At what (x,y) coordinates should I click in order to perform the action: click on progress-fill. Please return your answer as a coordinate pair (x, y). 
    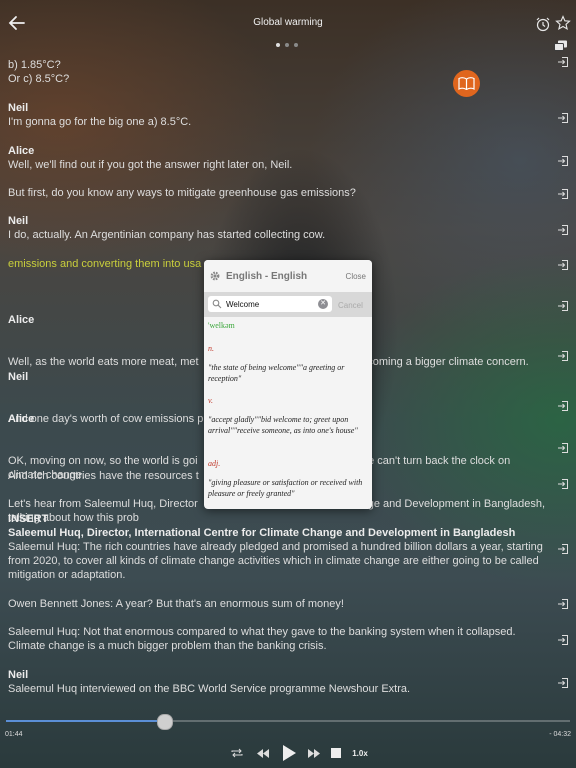
    Looking at the image, I should click on (85, 721).